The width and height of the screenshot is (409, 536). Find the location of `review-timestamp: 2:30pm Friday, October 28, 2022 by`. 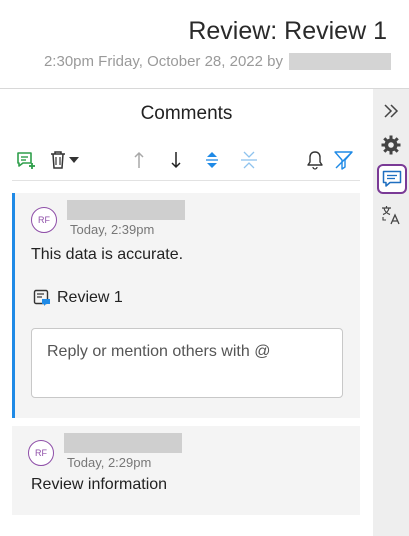

review-timestamp: 2:30pm Friday, October 28, 2022 by is located at coordinates (163, 61).